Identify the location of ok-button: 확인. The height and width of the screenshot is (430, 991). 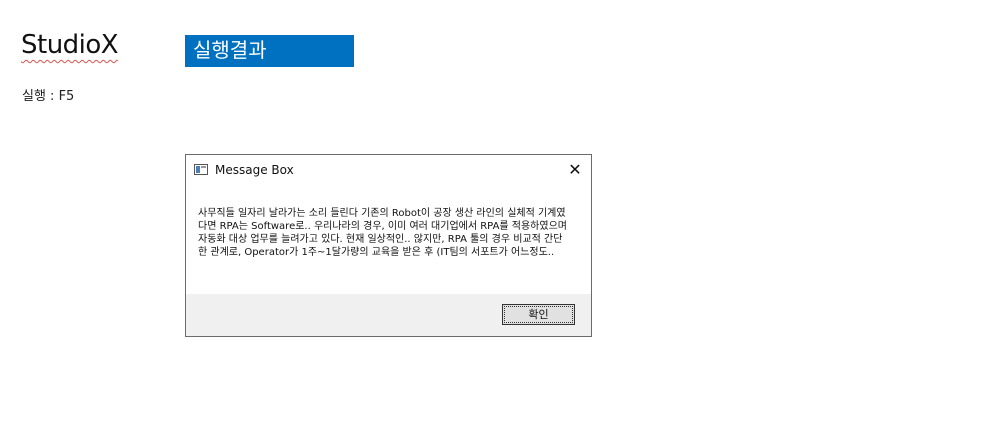
(538, 314).